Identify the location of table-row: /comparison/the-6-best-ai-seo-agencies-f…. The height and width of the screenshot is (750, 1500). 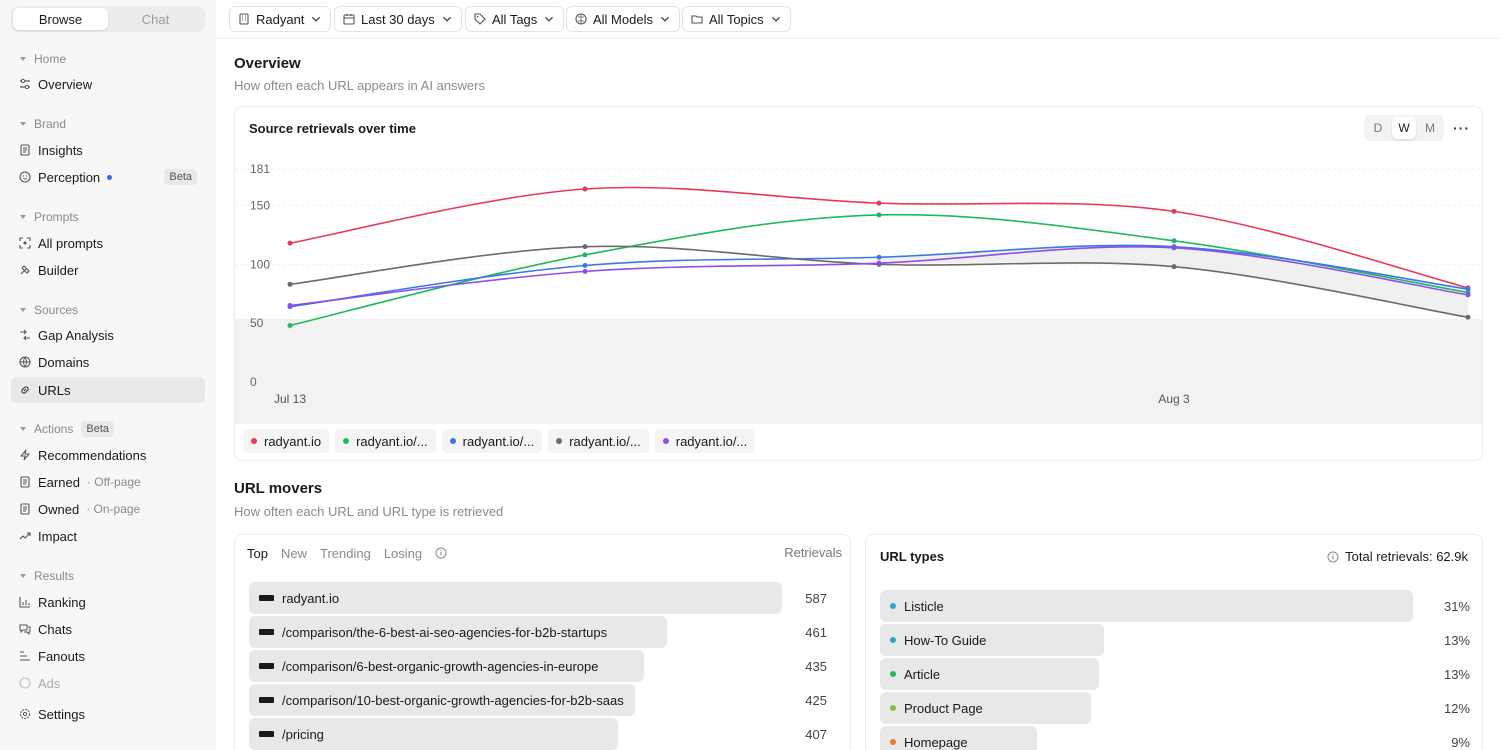
(544, 632).